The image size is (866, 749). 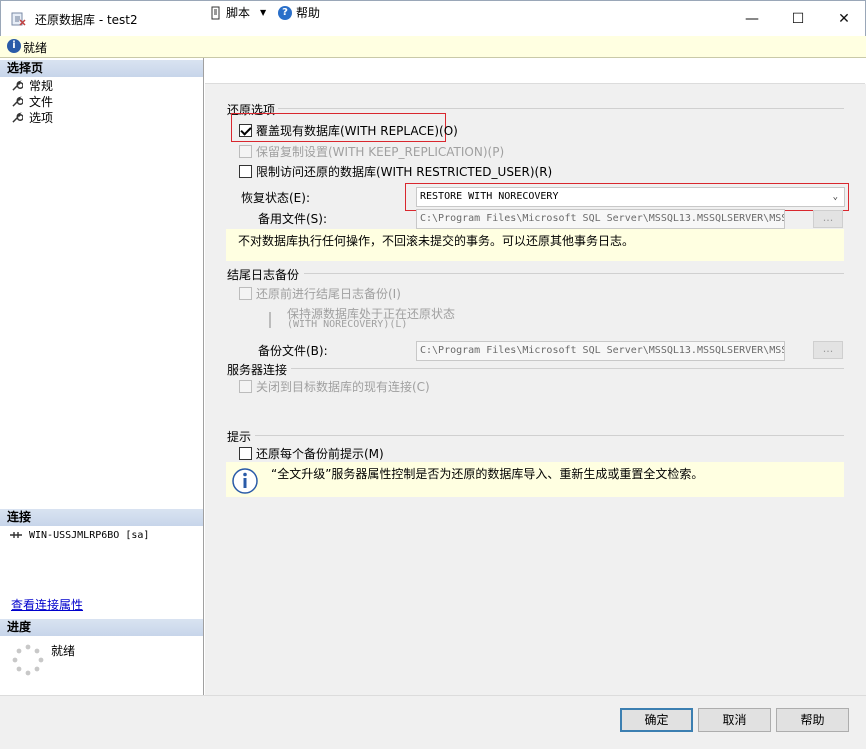 What do you see at coordinates (343, 386) in the screenshot?
I see `close-connections-label: 关闭到目标数据库的现有连接(C)` at bounding box center [343, 386].